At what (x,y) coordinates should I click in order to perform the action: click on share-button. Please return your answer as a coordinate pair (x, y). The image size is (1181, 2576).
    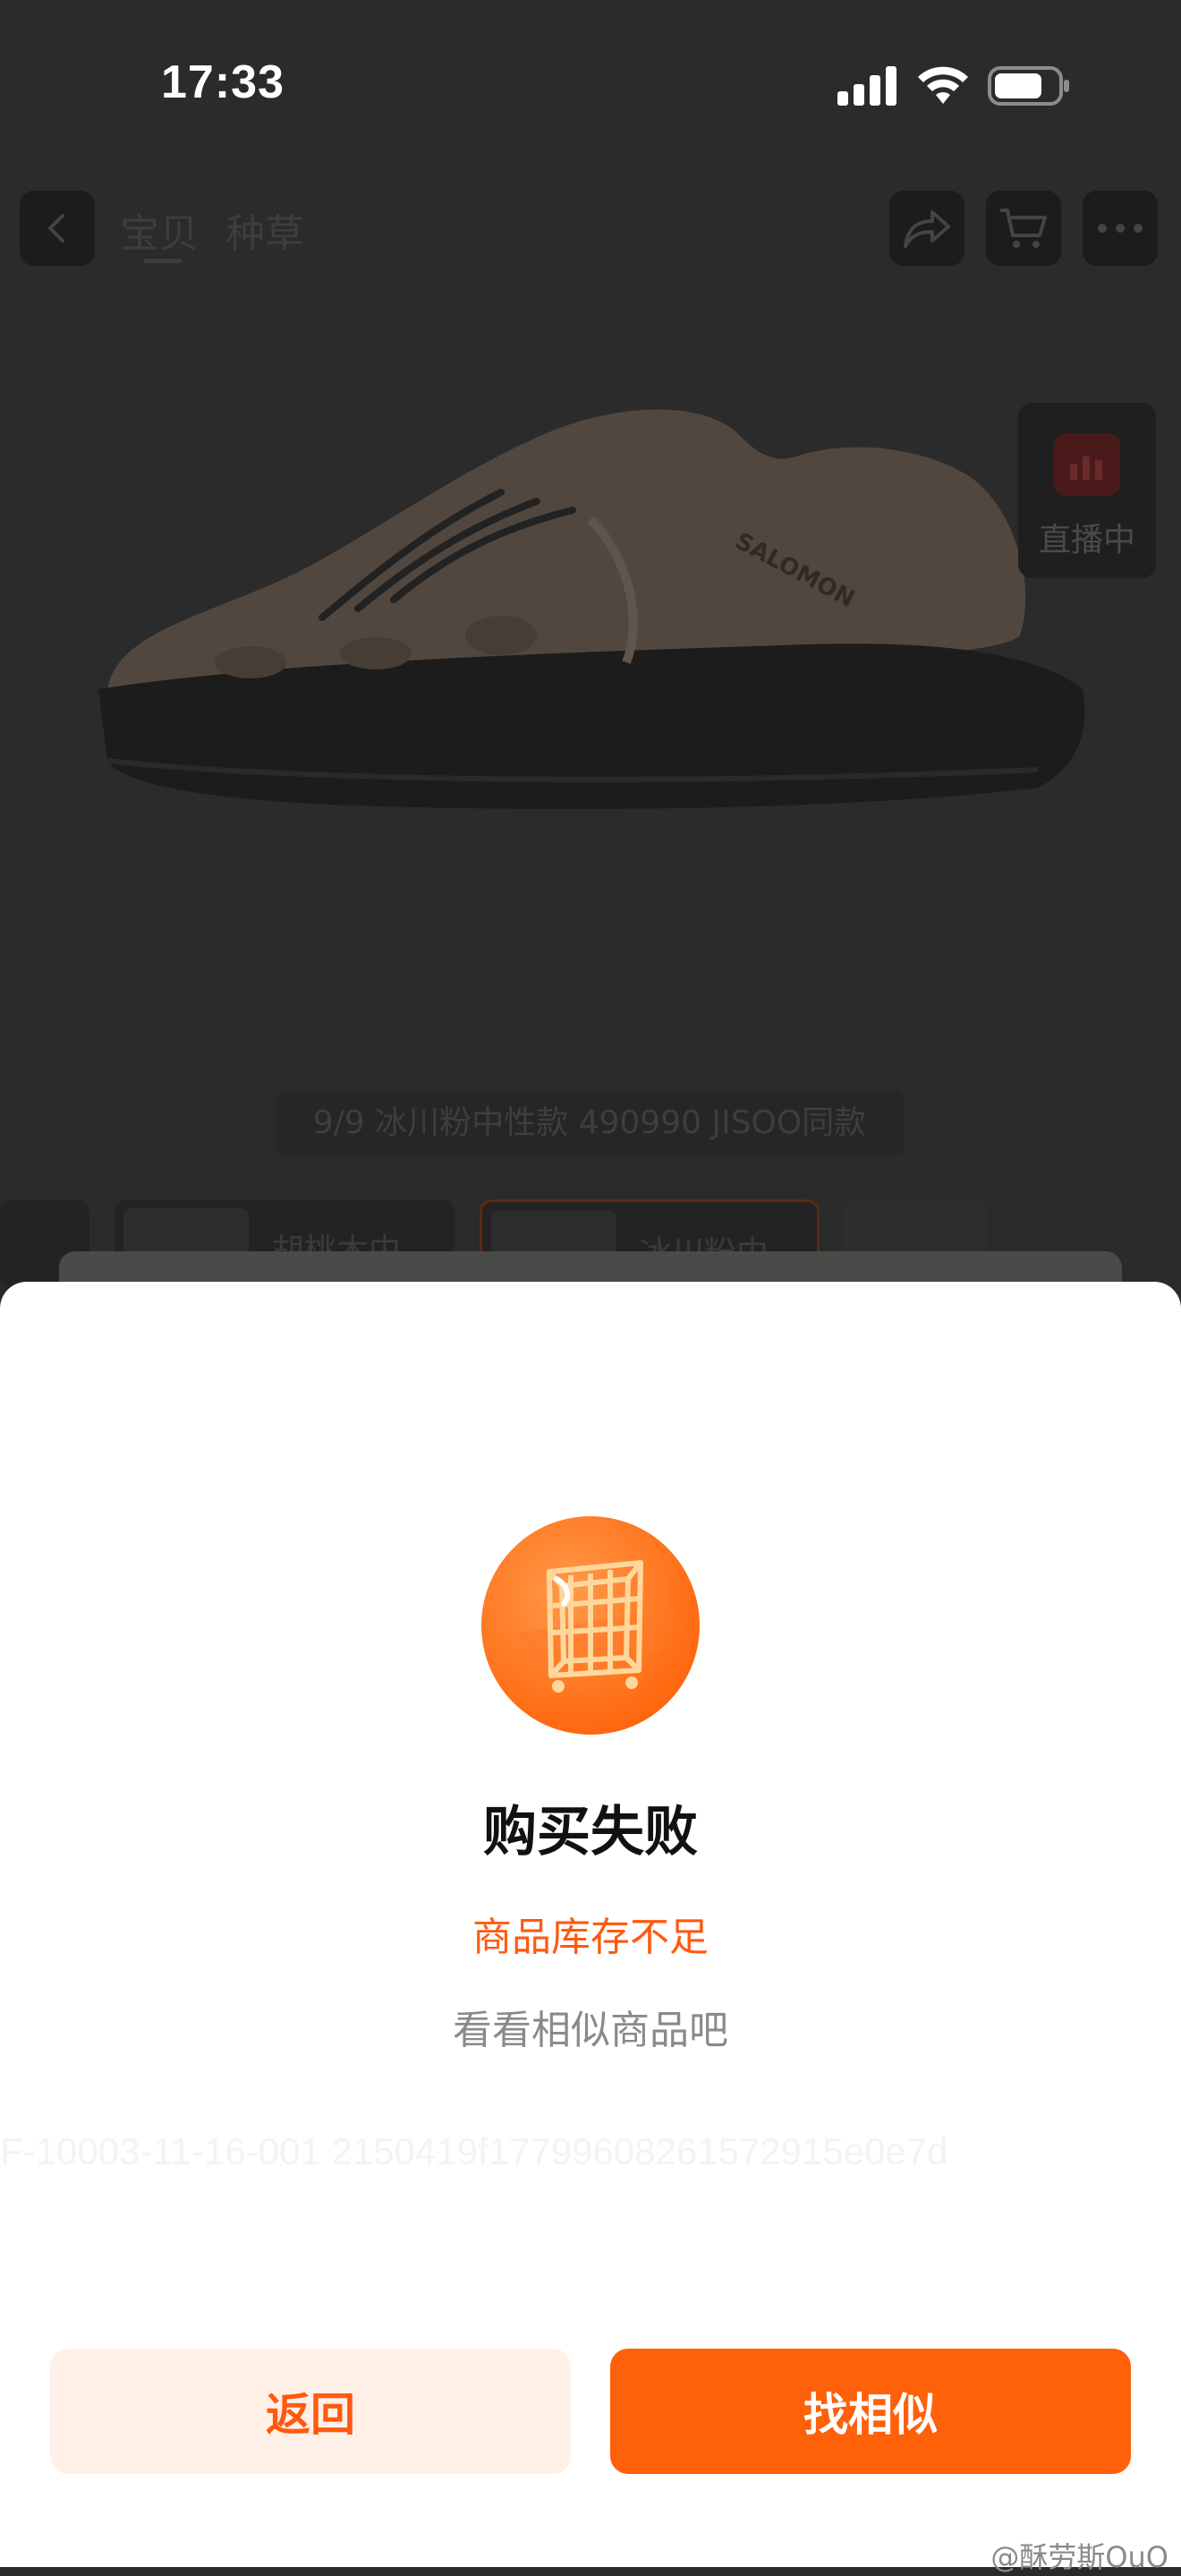
    Looking at the image, I should click on (926, 228).